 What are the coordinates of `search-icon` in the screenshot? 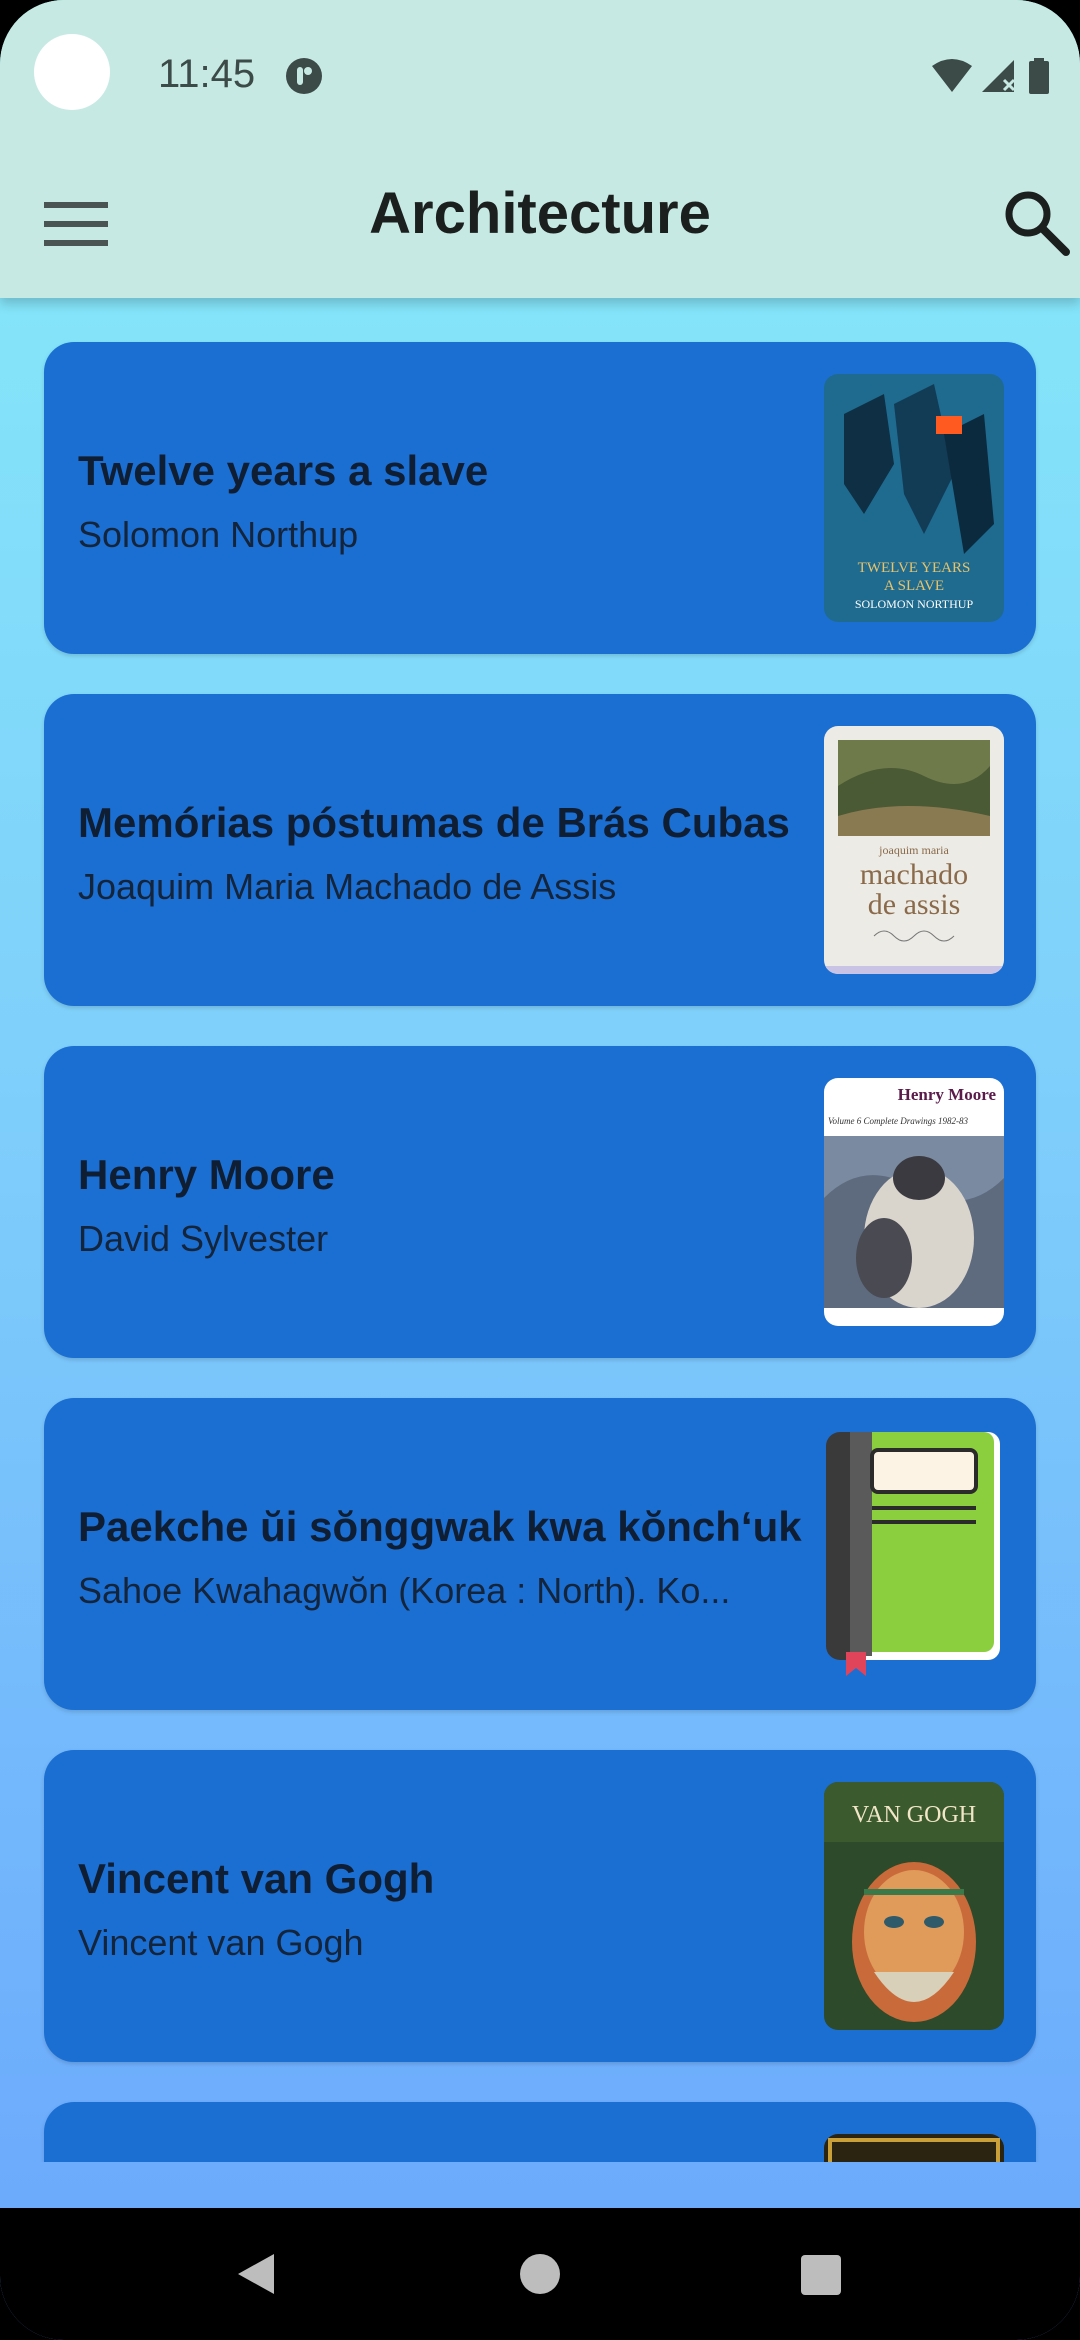 It's located at (1037, 223).